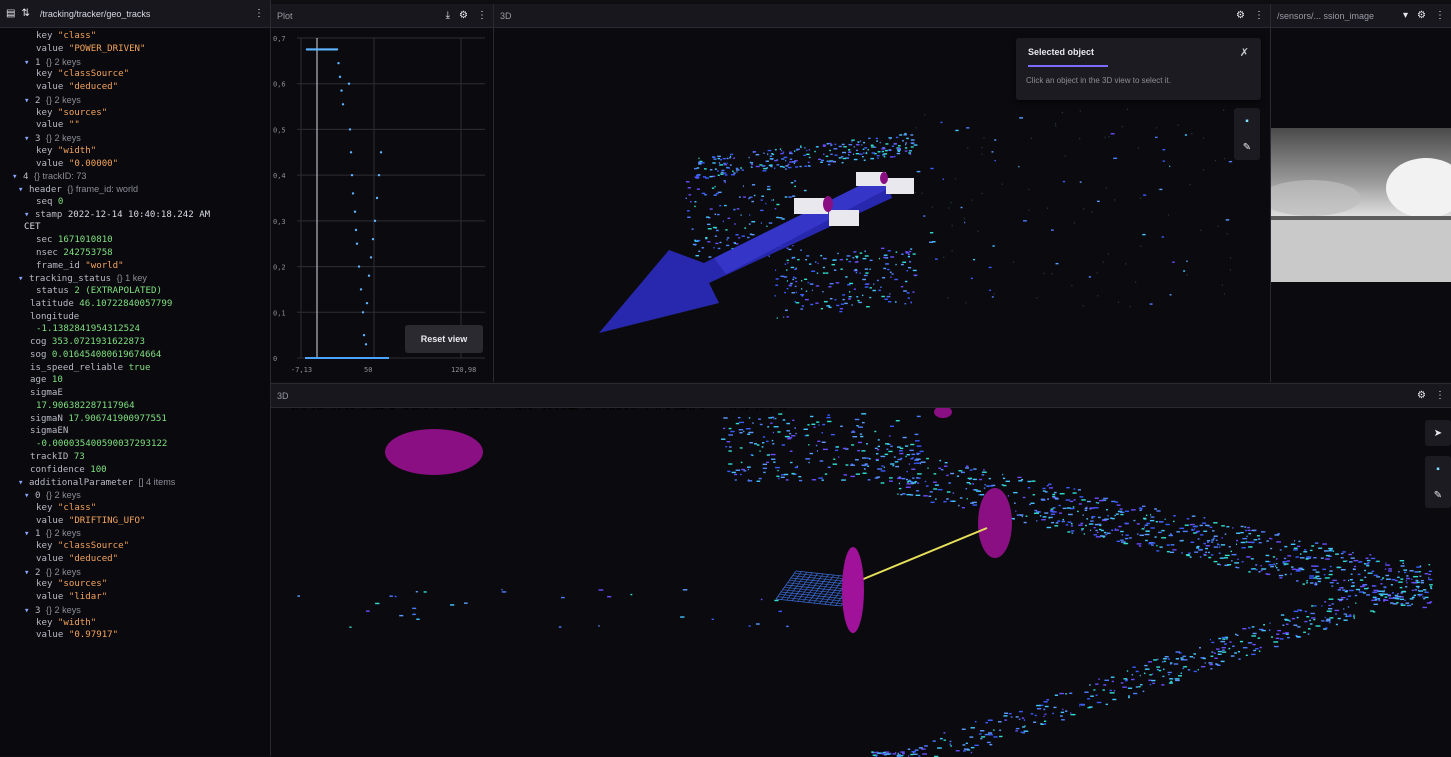 This screenshot has height=757, width=1451. What do you see at coordinates (85, 405) in the screenshot?
I see `tree-number-value: 17.906382287117964` at bounding box center [85, 405].